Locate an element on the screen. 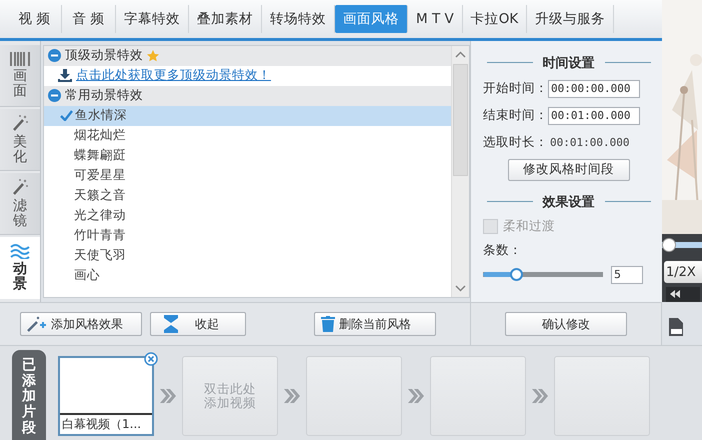 The width and height of the screenshot is (702, 440). field-label: 开始时间： is located at coordinates (515, 89).